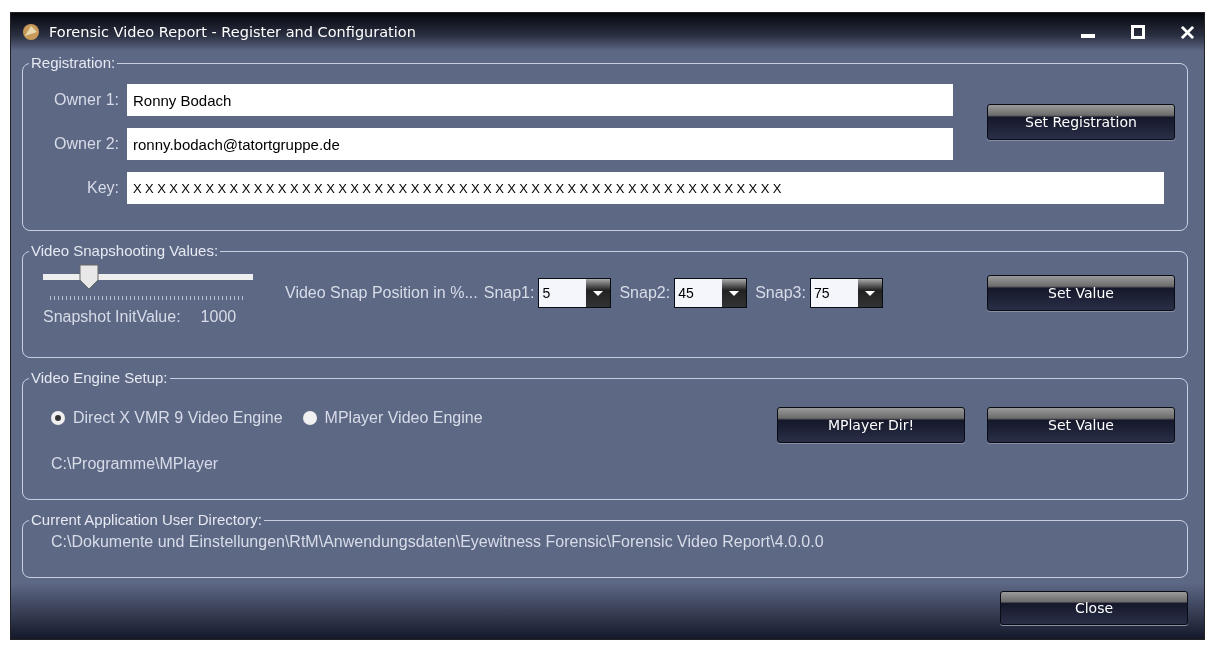  I want to click on input-field: ronny.bodach@tatortgruppe.de, so click(540, 144).